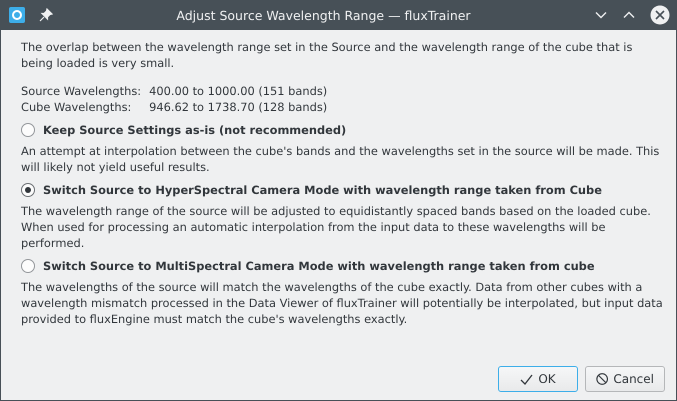 This screenshot has height=401, width=677. What do you see at coordinates (238, 91) in the screenshot?
I see `wavelength-value: 400.00 to 1000.00 (151 bands)` at bounding box center [238, 91].